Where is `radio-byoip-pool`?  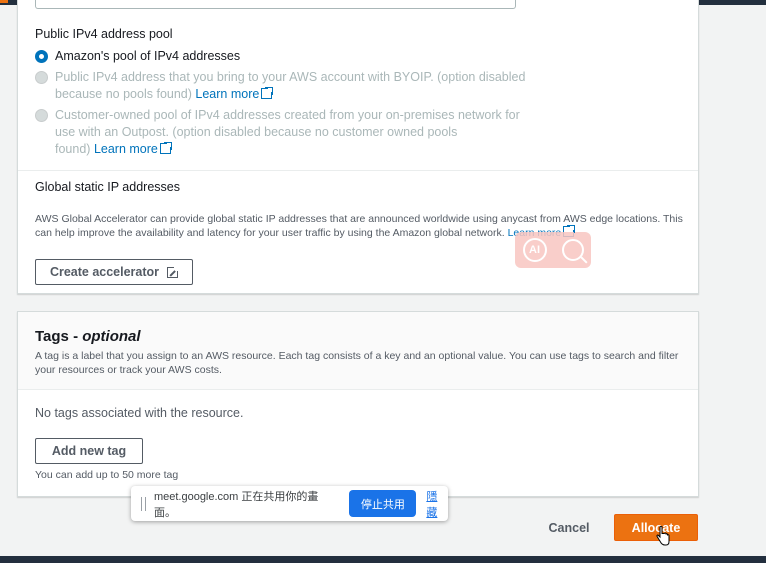
radio-byoip-pool is located at coordinates (41, 77).